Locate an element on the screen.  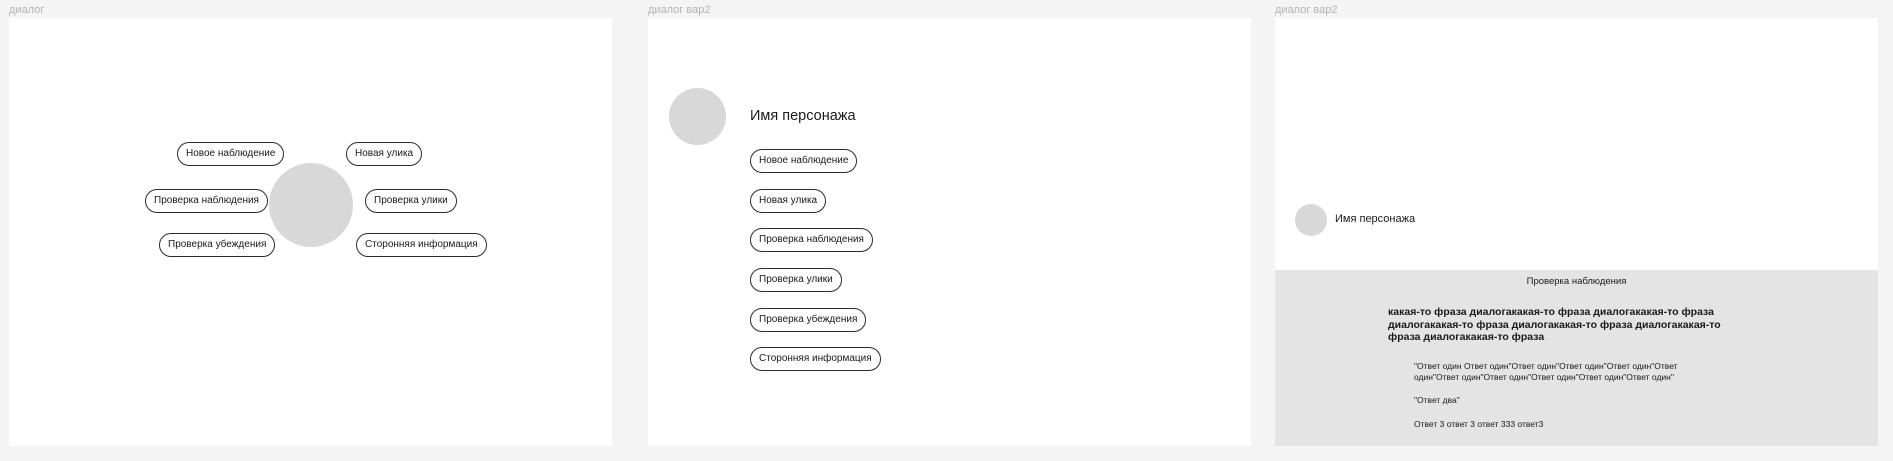
frame-label-dialog-var2: диалог вар2 is located at coordinates (679, 10).